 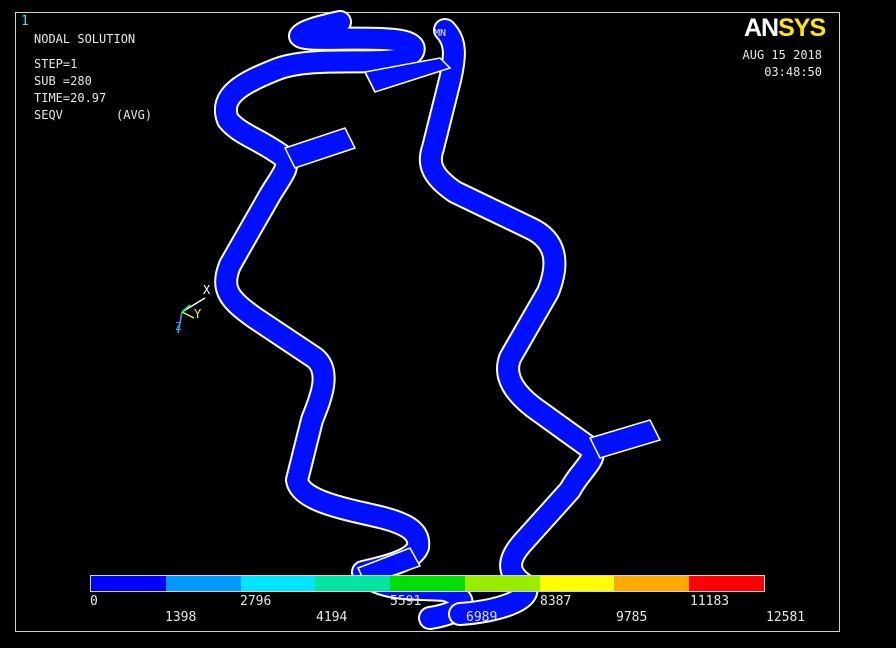 What do you see at coordinates (181, 617) in the screenshot?
I see `legend-label-1398: 1398` at bounding box center [181, 617].